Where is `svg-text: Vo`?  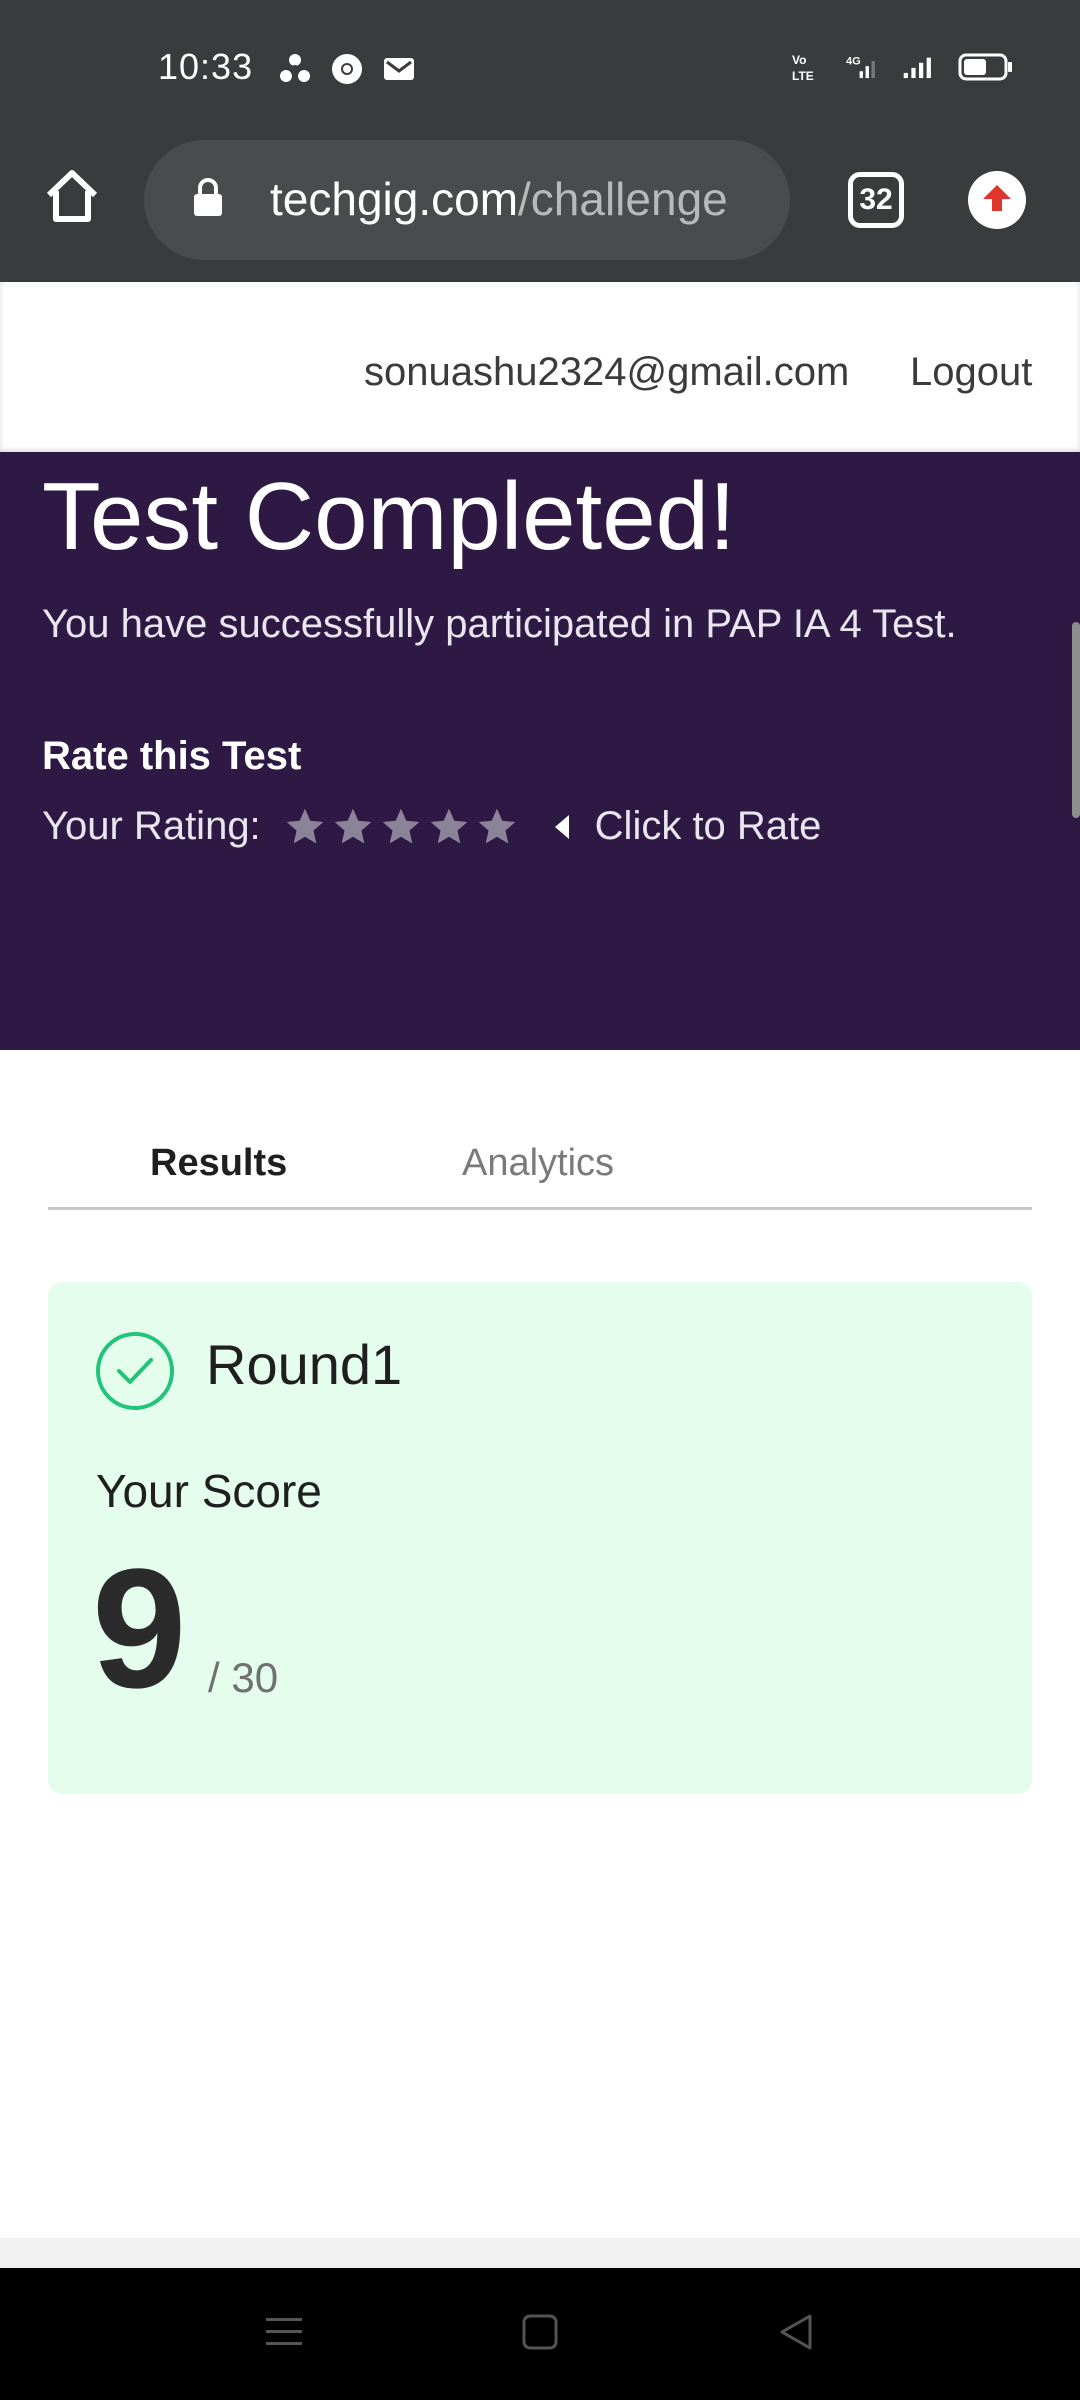
svg-text: Vo is located at coordinates (799, 60).